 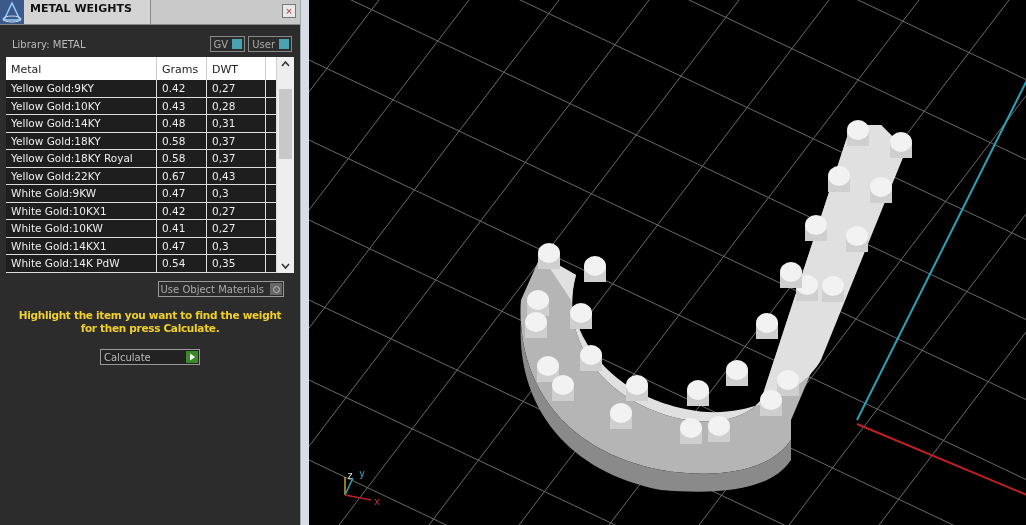 I want to click on table-cell: White Gold:10KW, so click(x=81, y=228).